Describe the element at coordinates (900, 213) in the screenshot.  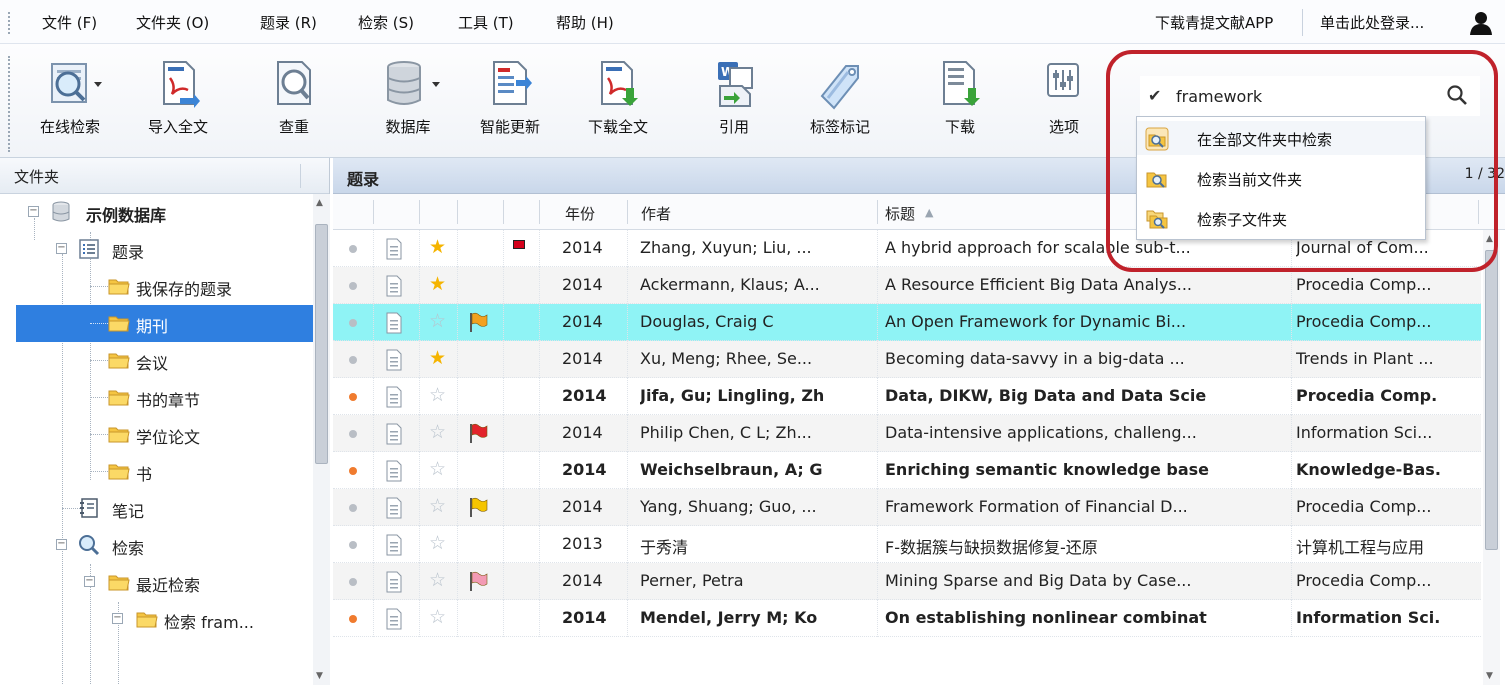
I see `column-title: 标题` at that location.